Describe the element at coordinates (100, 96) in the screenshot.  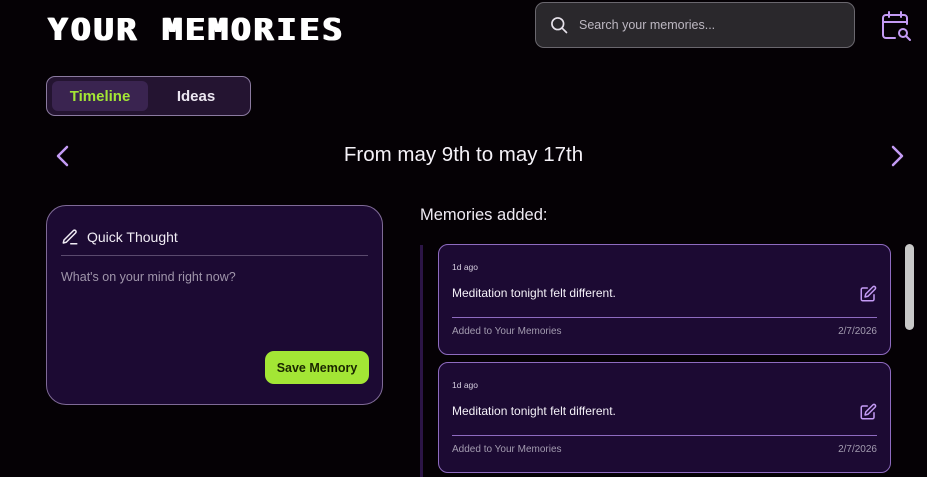
I see `tab-timeline: Timeline` at that location.